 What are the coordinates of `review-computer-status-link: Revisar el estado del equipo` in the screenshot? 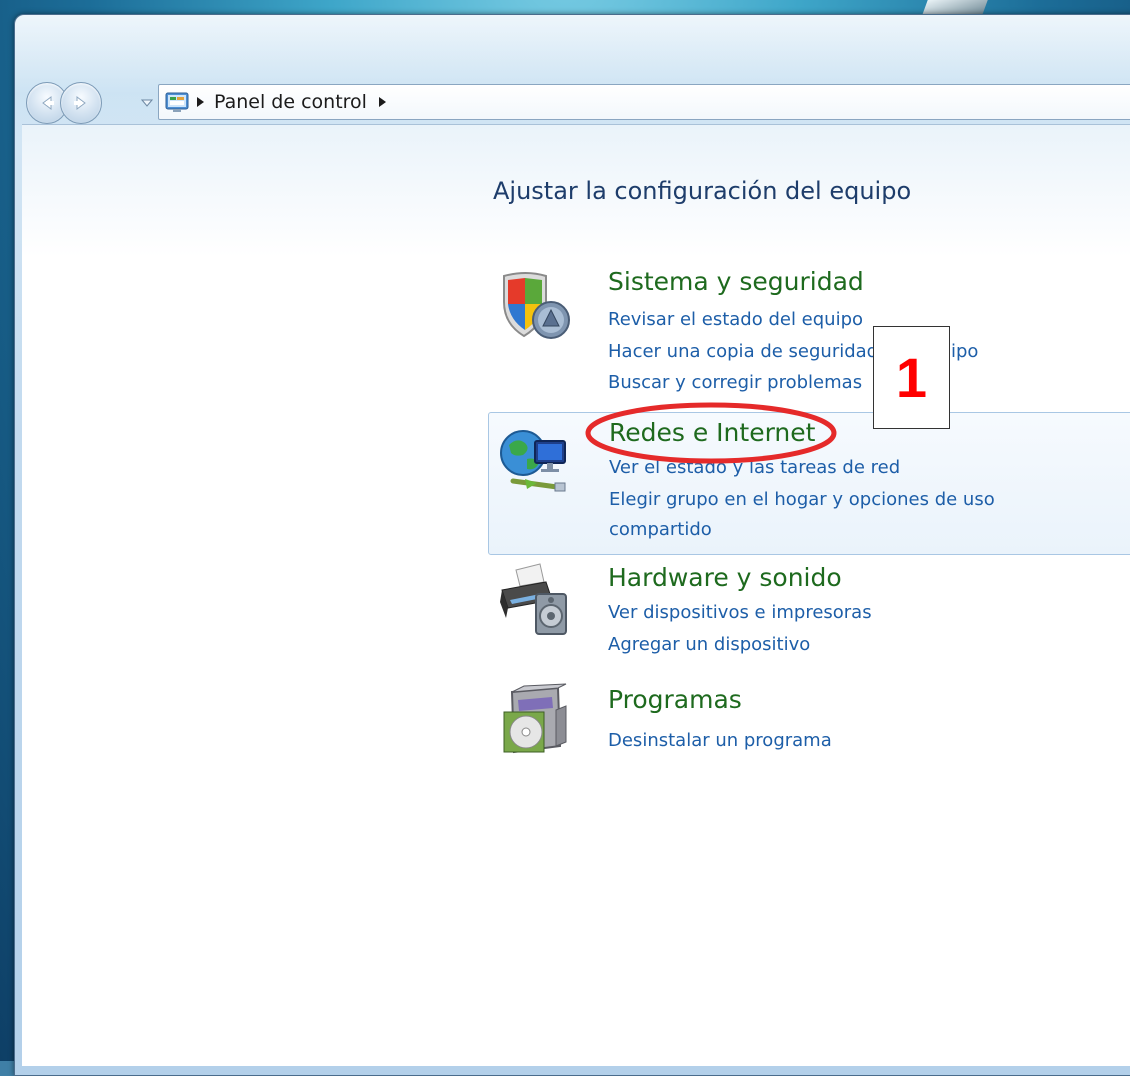 It's located at (735, 319).